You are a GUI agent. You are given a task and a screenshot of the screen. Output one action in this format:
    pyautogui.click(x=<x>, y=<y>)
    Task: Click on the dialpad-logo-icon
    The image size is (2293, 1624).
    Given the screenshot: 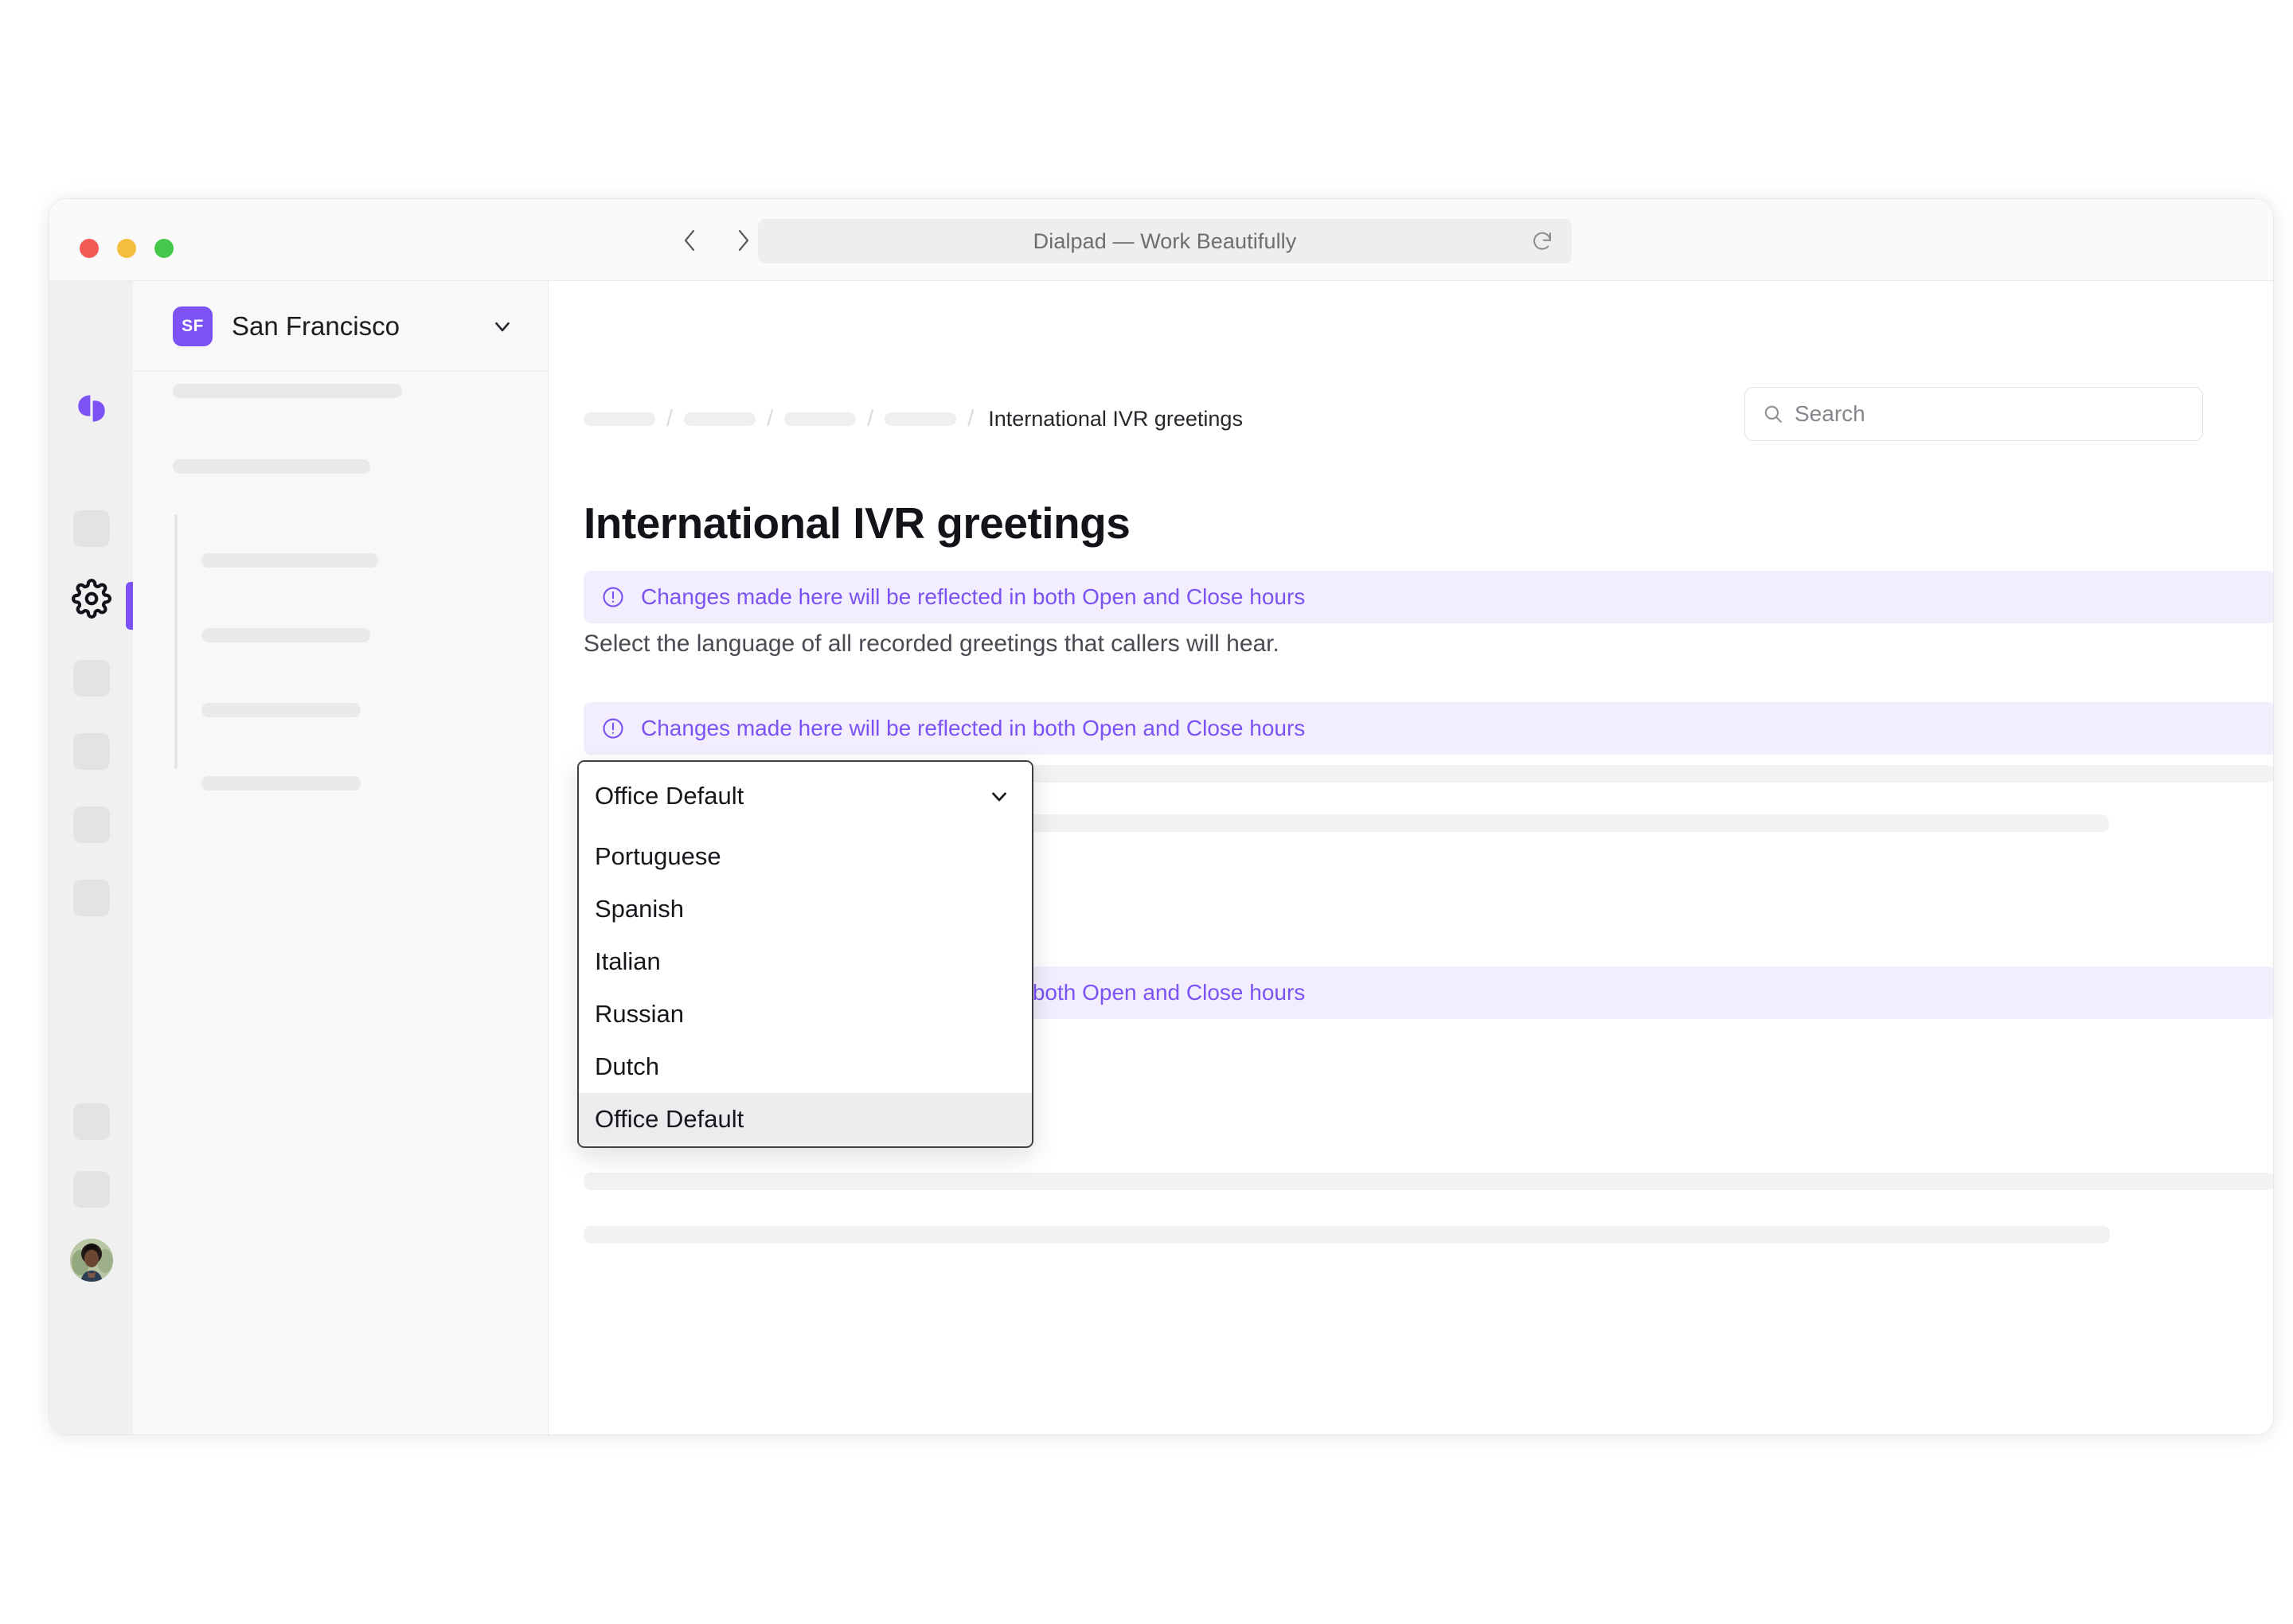 What is the action you would take?
    pyautogui.click(x=91, y=408)
    